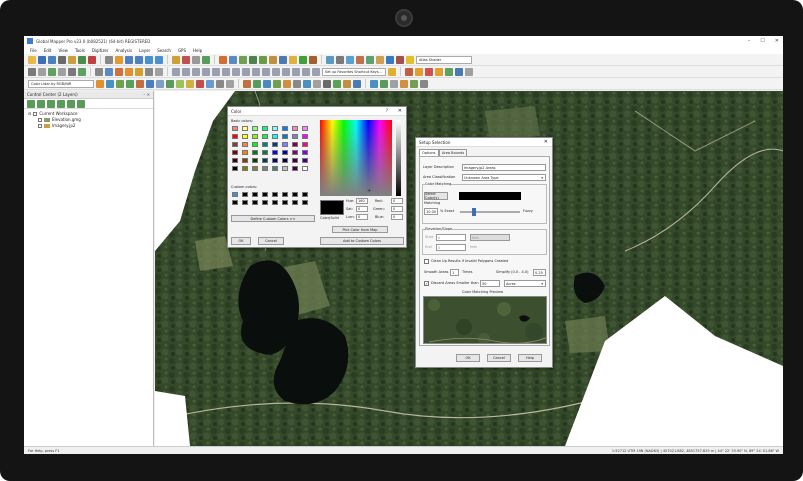 Image resolution: width=803 pixels, height=481 pixels. I want to click on terrain-icon, so click(243, 59).